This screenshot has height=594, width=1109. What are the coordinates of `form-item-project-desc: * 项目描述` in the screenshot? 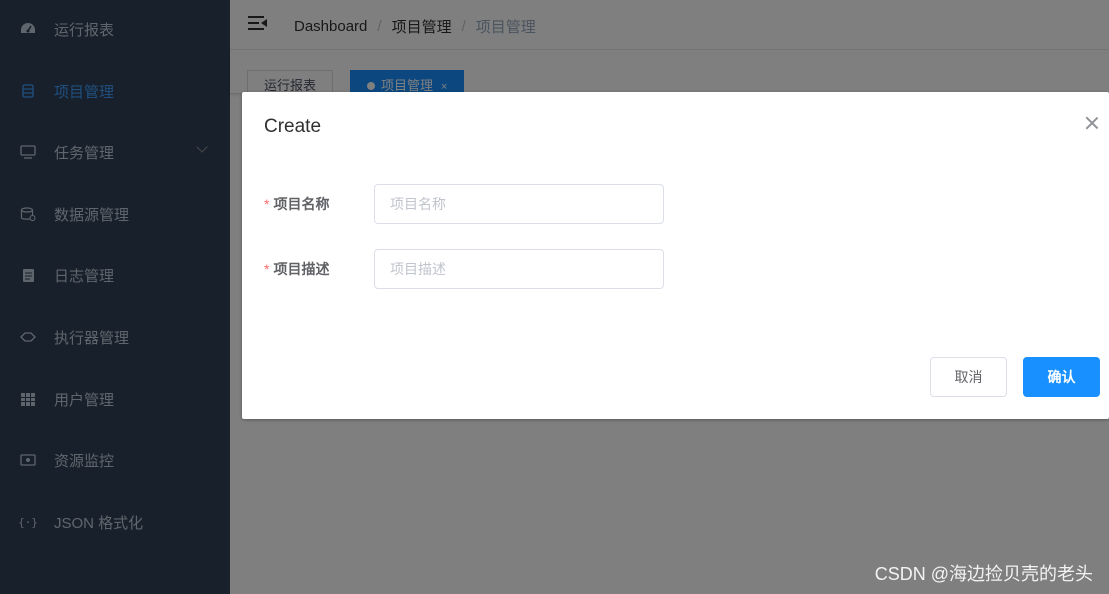 It's located at (474, 269).